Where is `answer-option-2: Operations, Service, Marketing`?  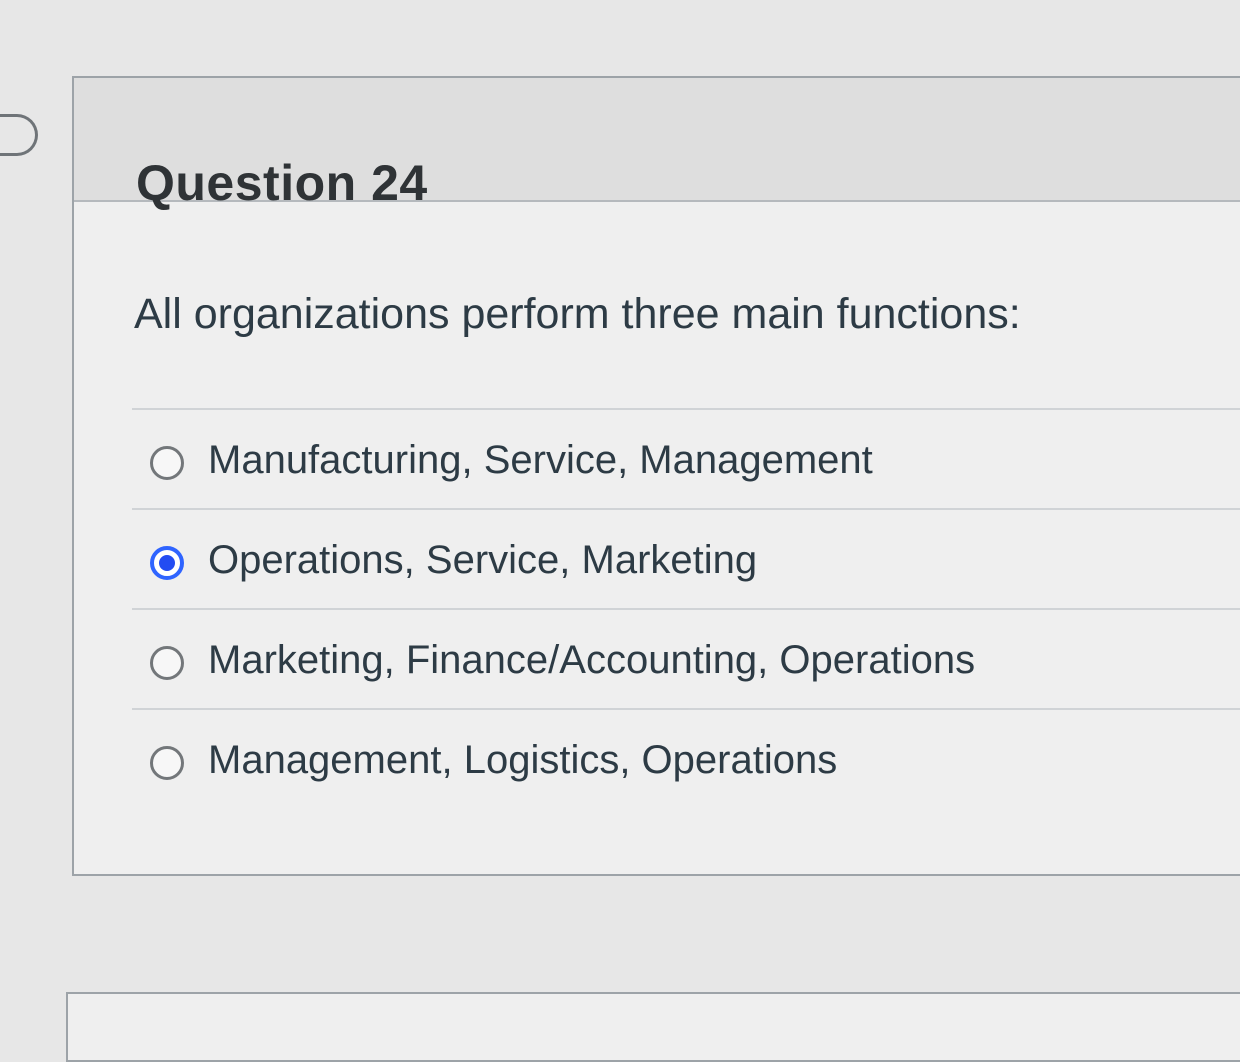
answer-option-2: Operations, Service, Marketing is located at coordinates (686, 558).